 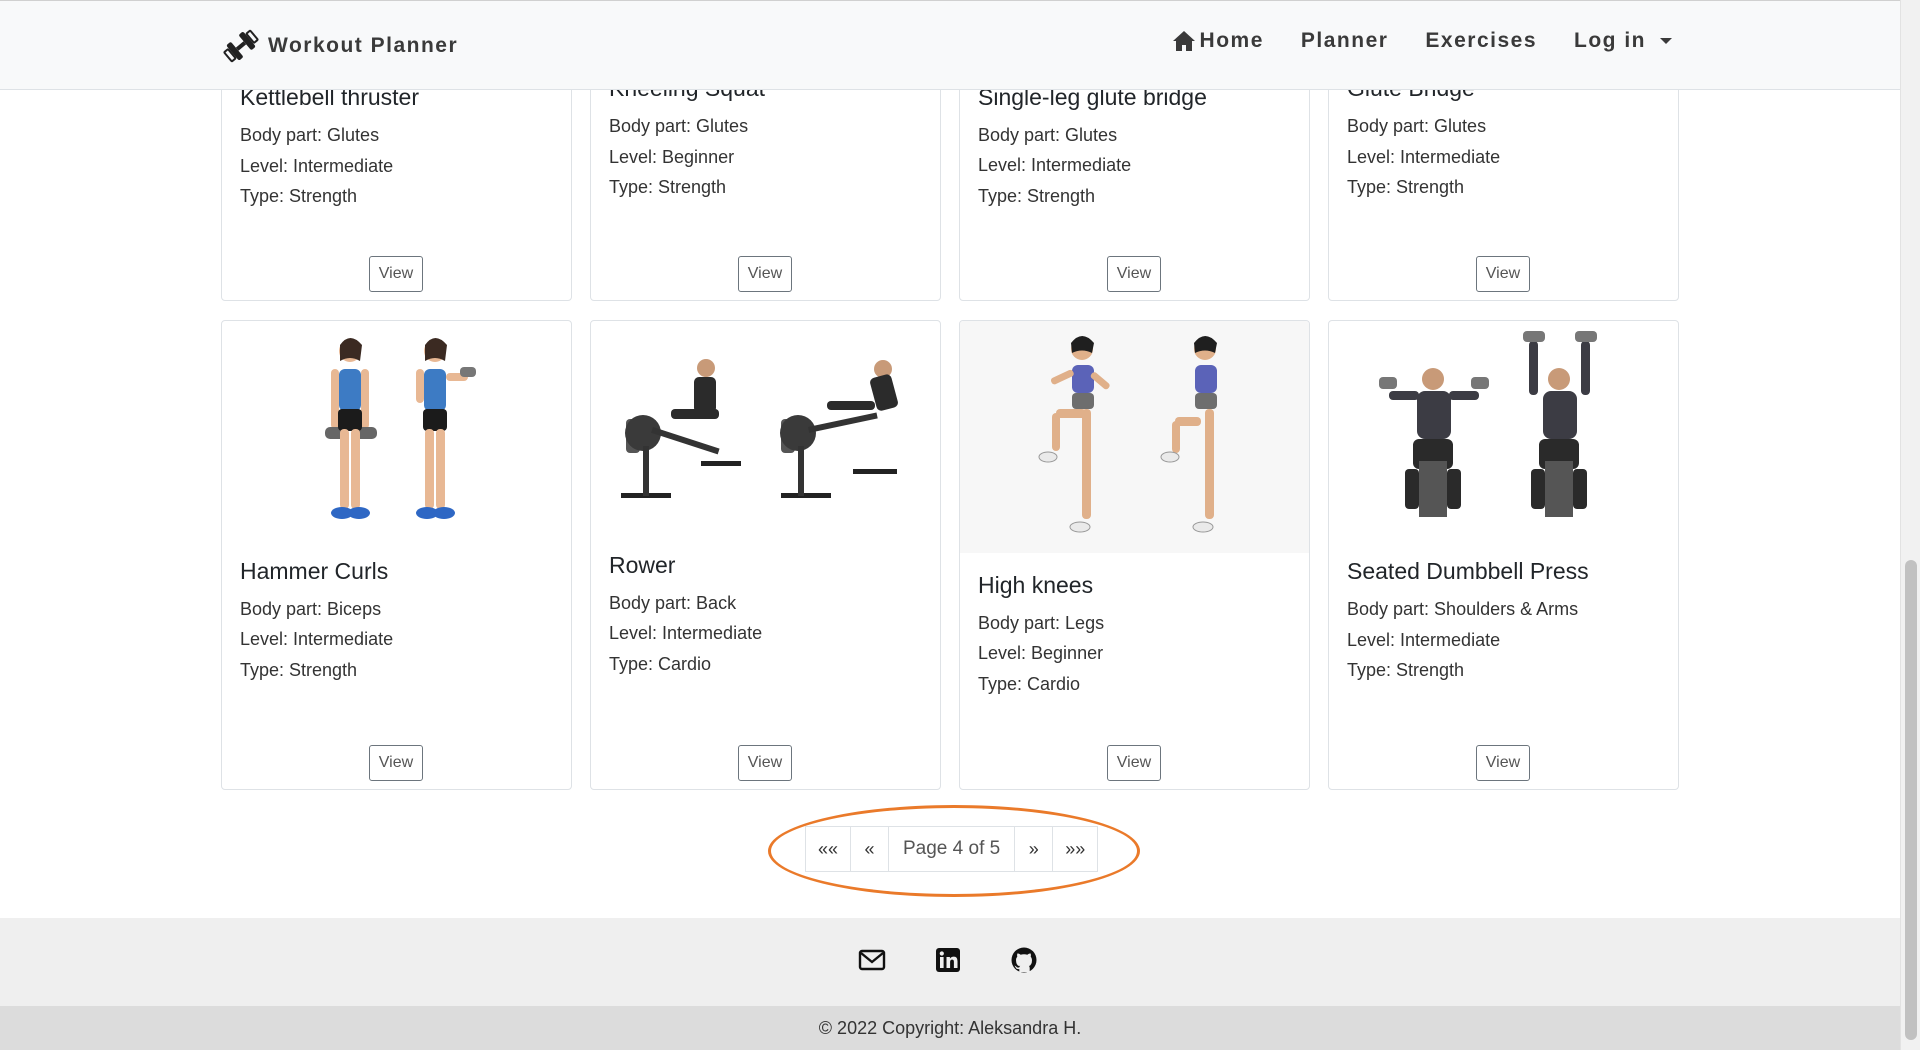 What do you see at coordinates (1463, 609) in the screenshot?
I see `card-body-part: Body part: Shoulders & Arms` at bounding box center [1463, 609].